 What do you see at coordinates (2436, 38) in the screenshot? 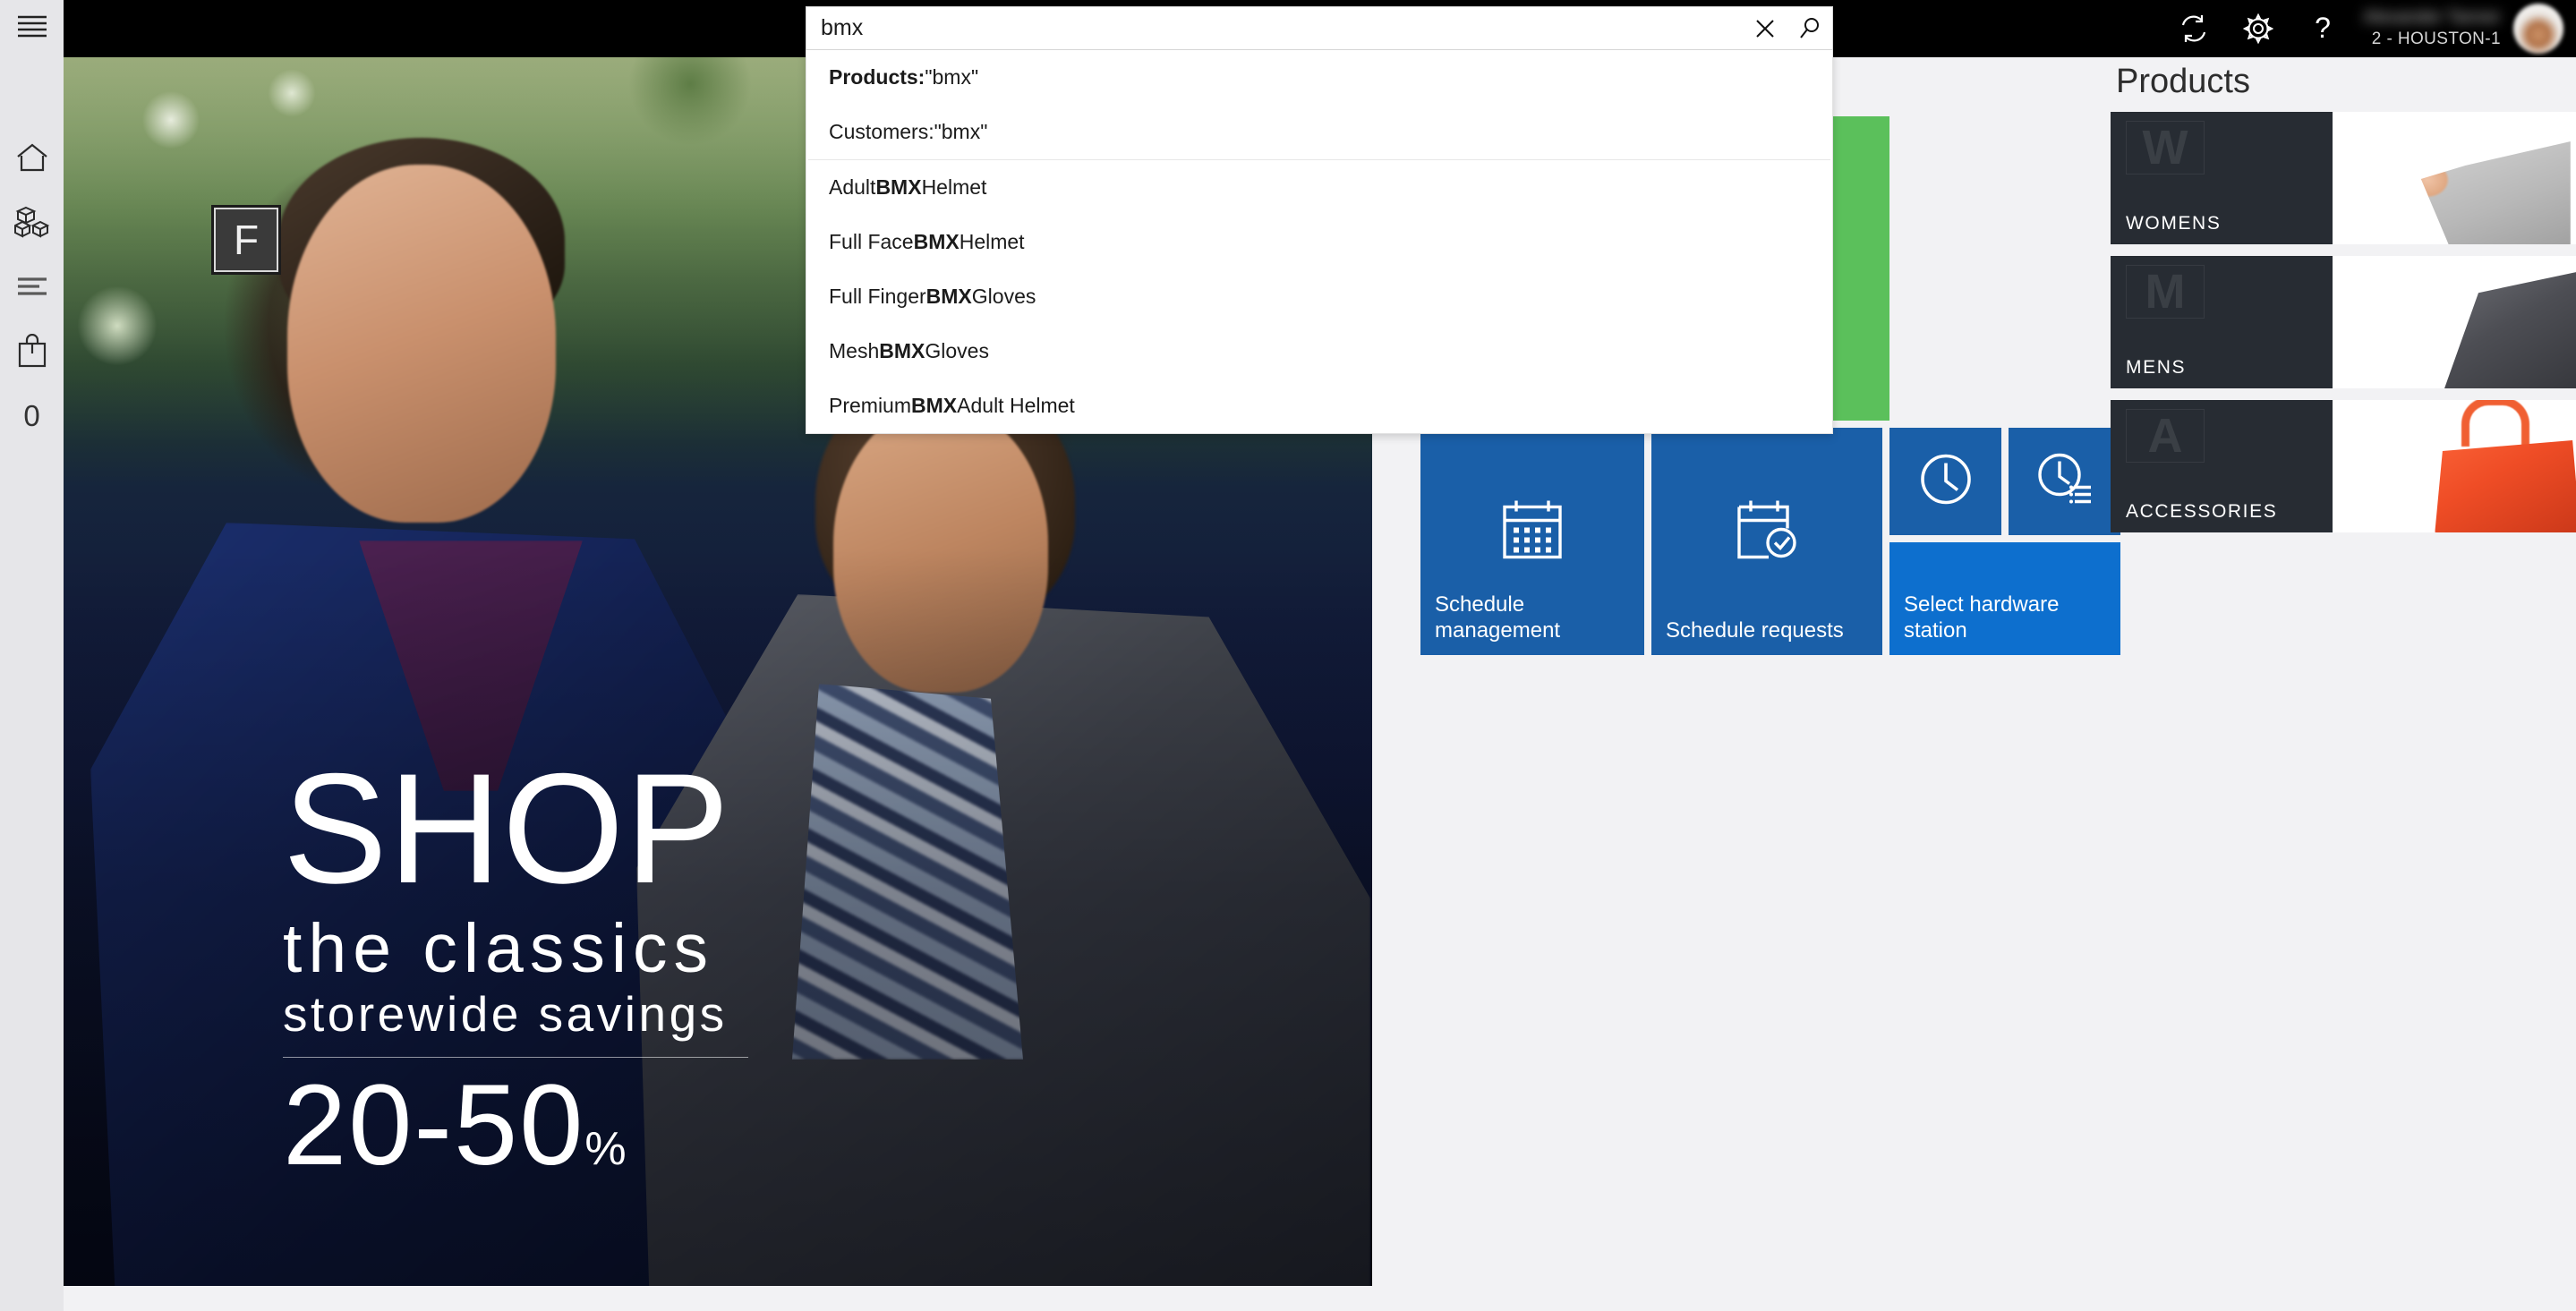
I see `user-store: 2 - HOUSTON-1` at bounding box center [2436, 38].